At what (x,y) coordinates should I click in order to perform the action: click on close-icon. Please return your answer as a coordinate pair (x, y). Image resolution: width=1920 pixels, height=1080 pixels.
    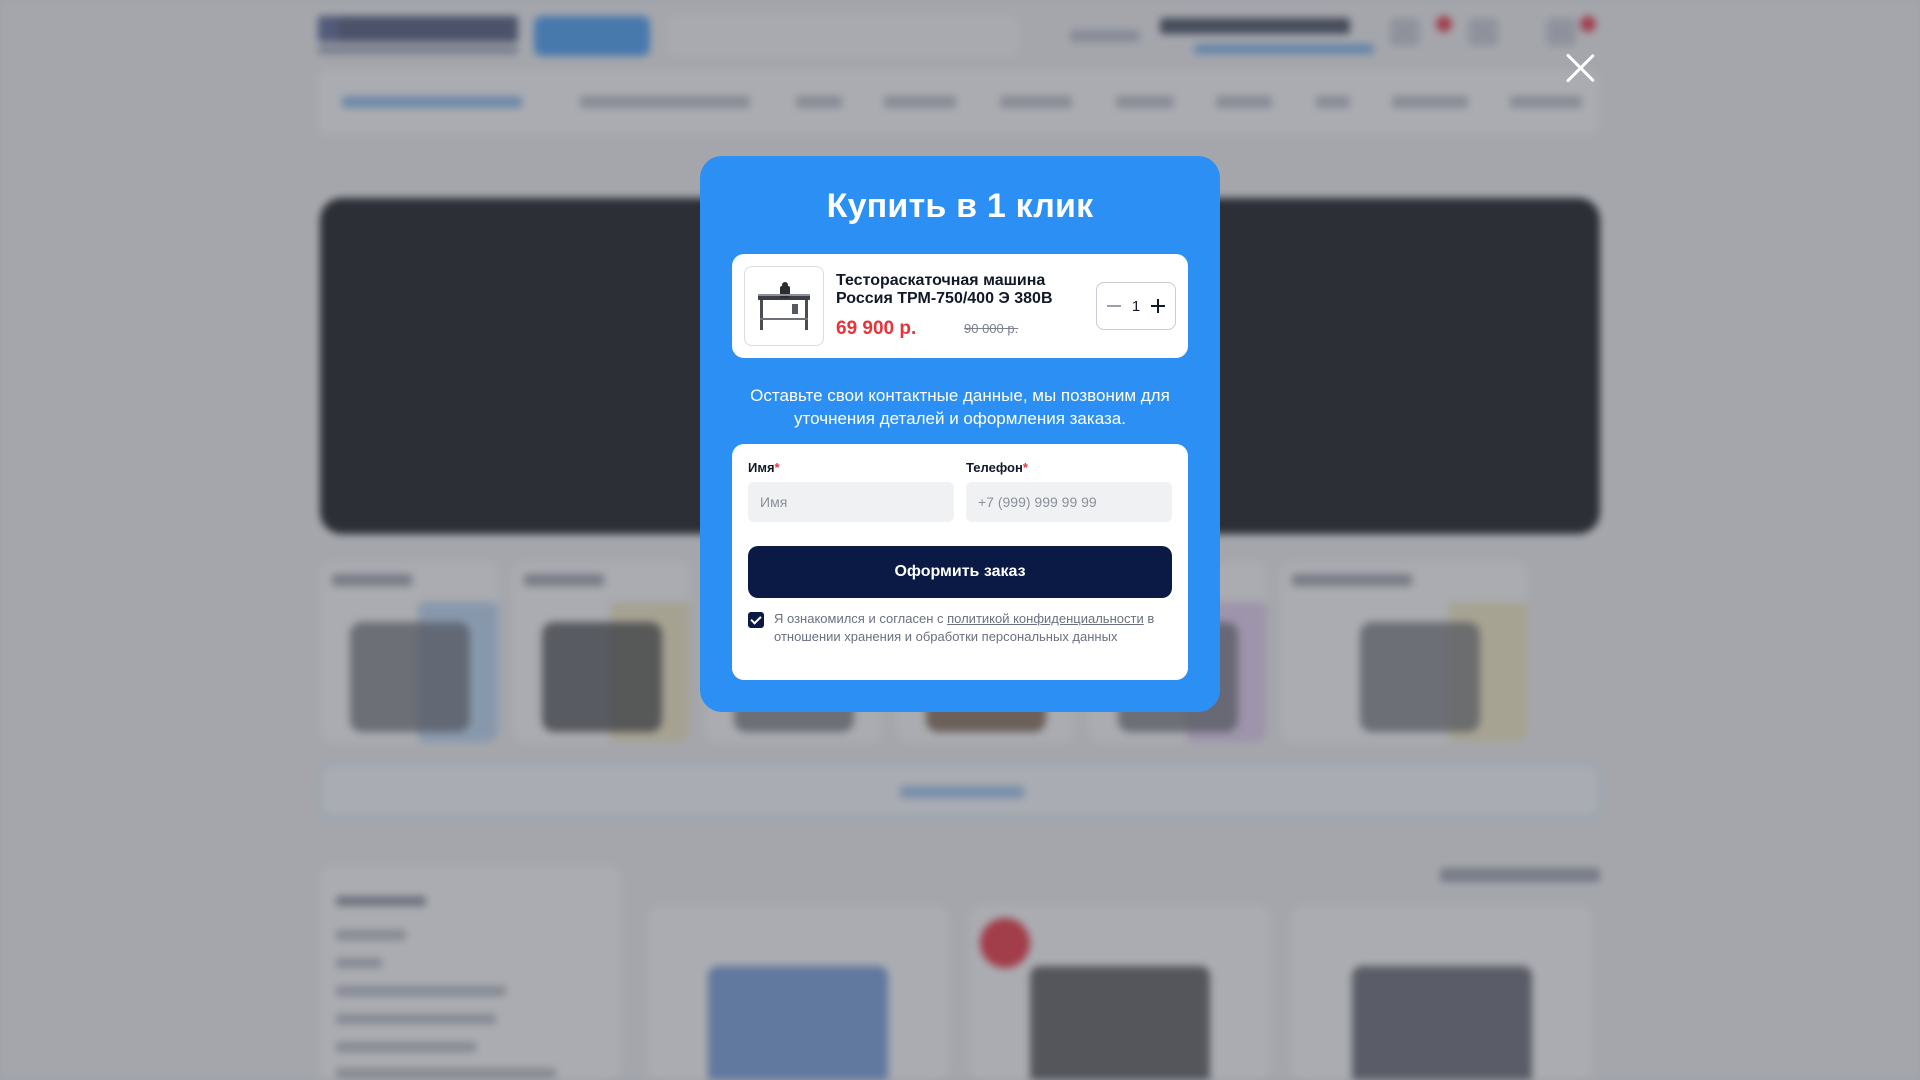
    Looking at the image, I should click on (1580, 68).